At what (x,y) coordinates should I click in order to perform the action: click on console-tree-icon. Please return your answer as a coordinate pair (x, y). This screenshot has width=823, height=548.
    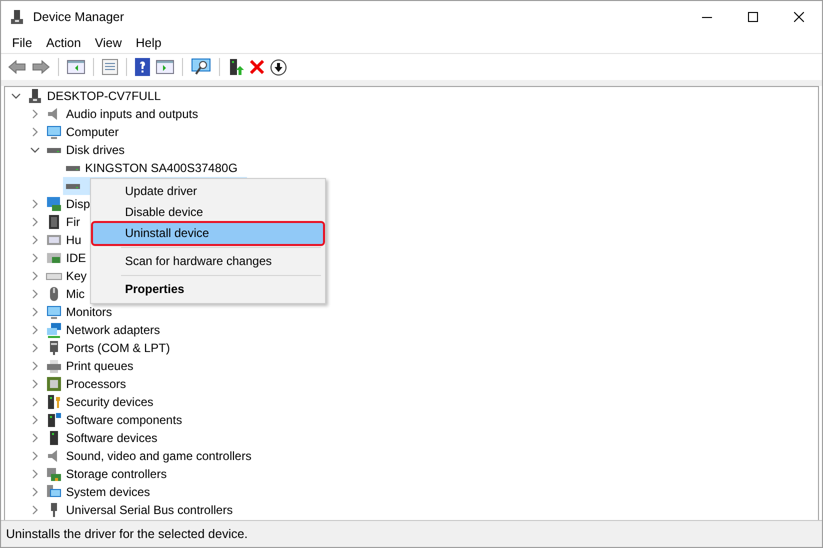
    Looking at the image, I should click on (76, 67).